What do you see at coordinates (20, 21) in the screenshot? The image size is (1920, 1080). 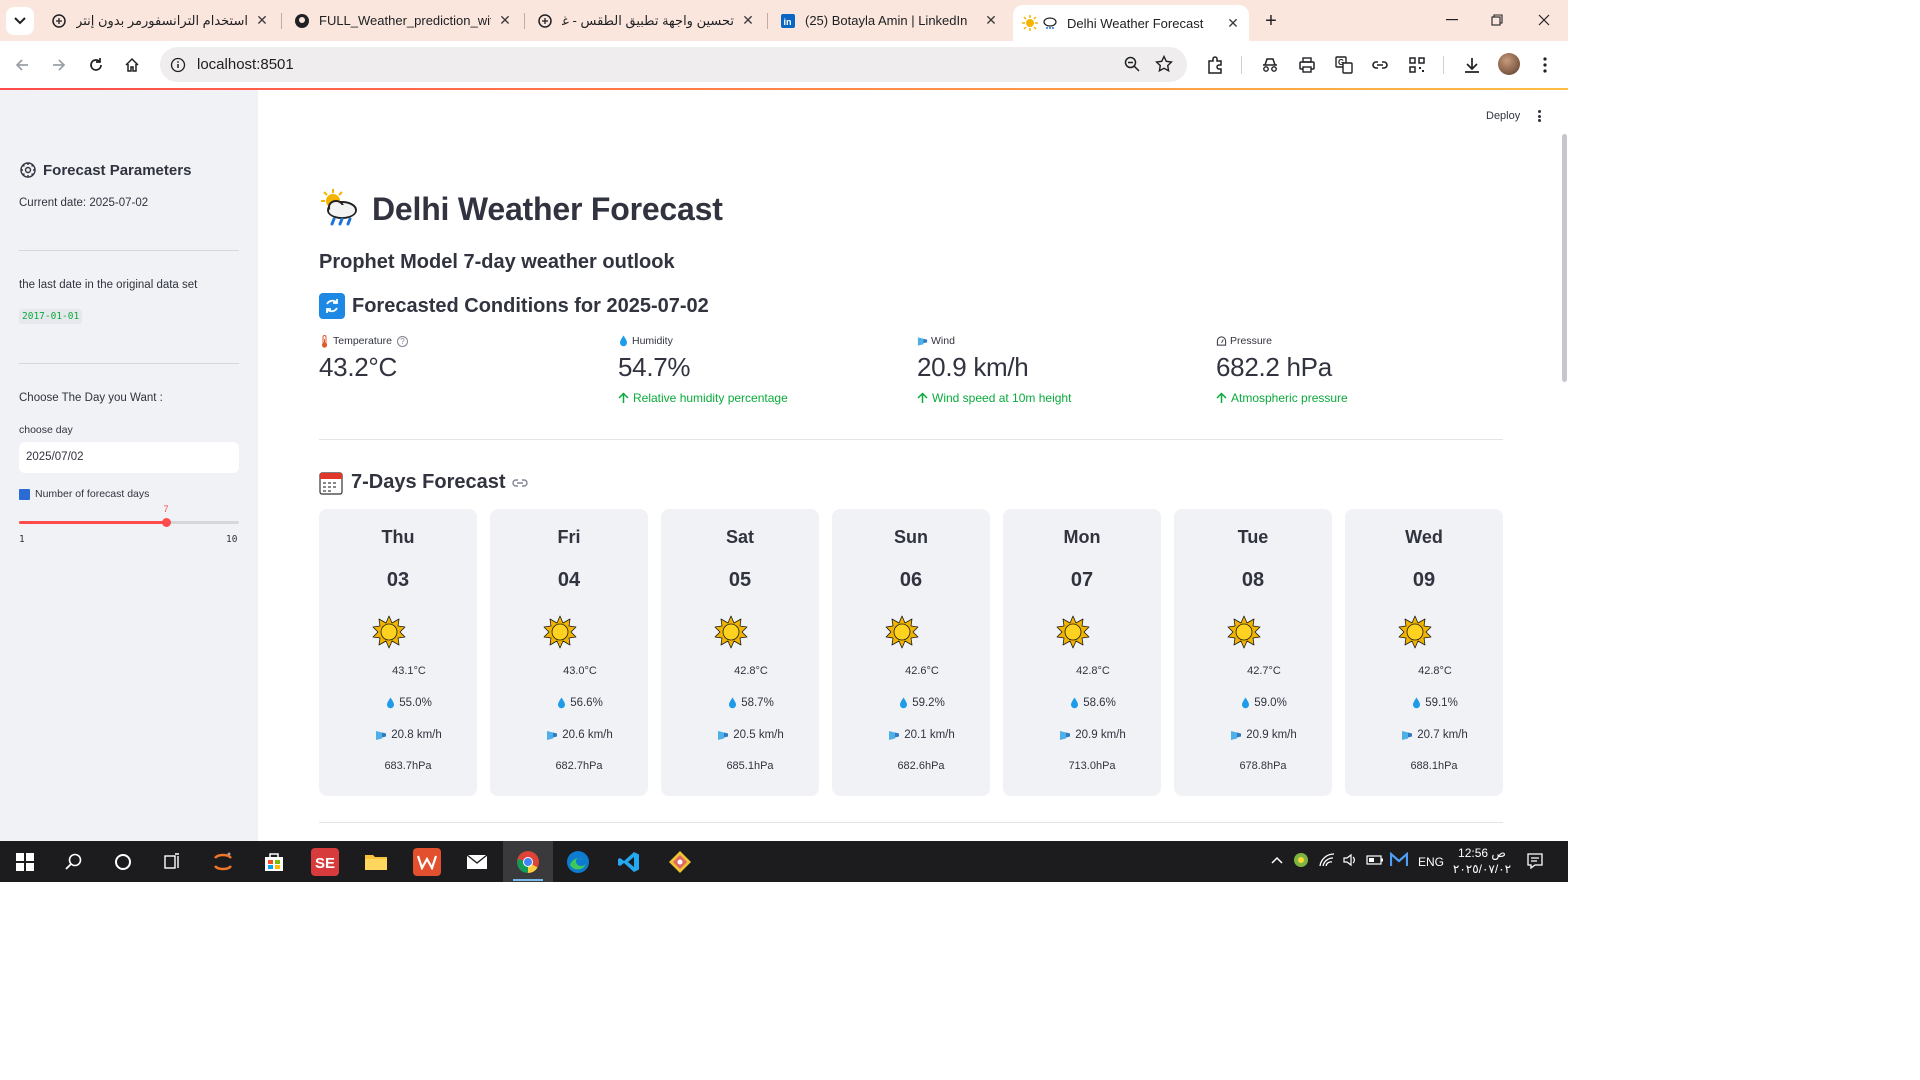 I see `tab-search-button` at bounding box center [20, 21].